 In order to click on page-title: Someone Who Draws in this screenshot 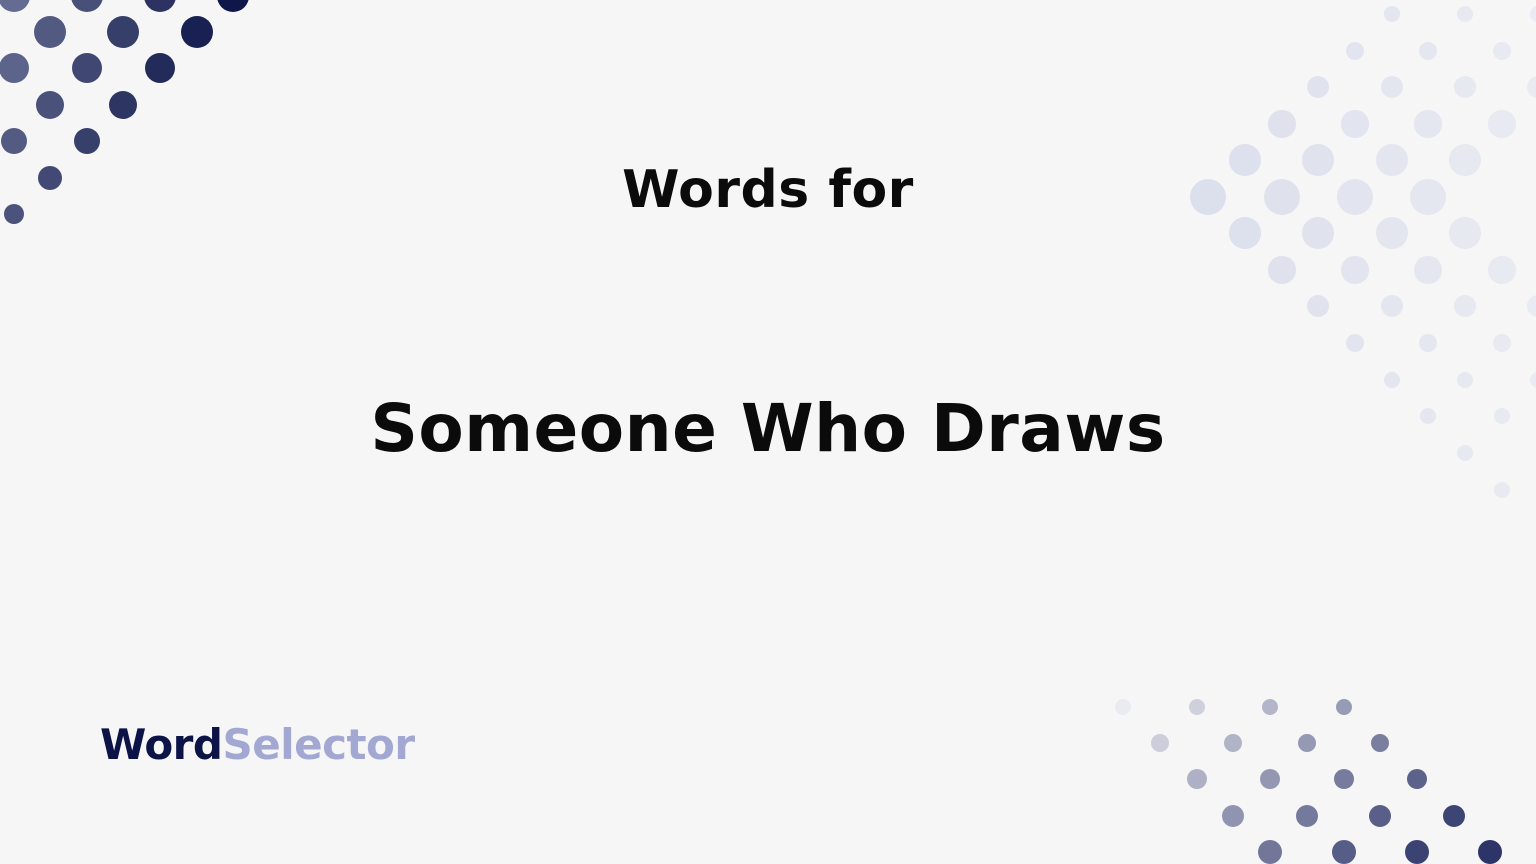, I will do `click(768, 428)`.